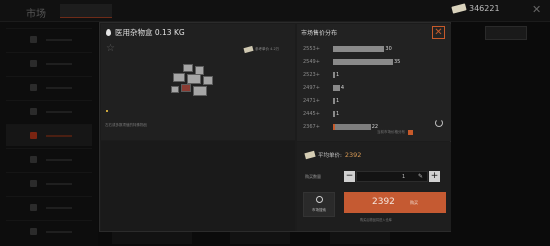 This screenshot has width=550, height=246. What do you see at coordinates (438, 32) in the screenshot?
I see `close-button: ✕` at bounding box center [438, 32].